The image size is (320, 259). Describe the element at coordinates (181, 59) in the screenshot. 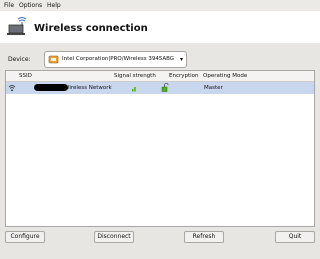

I see `chevron-down-icon: ▾` at that location.